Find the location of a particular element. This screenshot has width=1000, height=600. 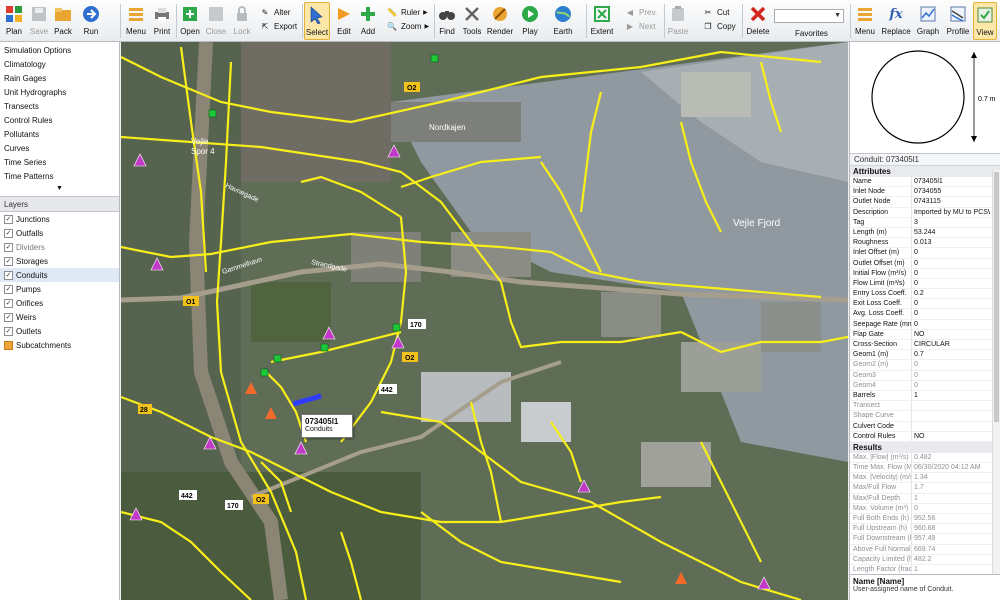

property-value: 06/30/2020 04:12 AM is located at coordinates (951, 467).